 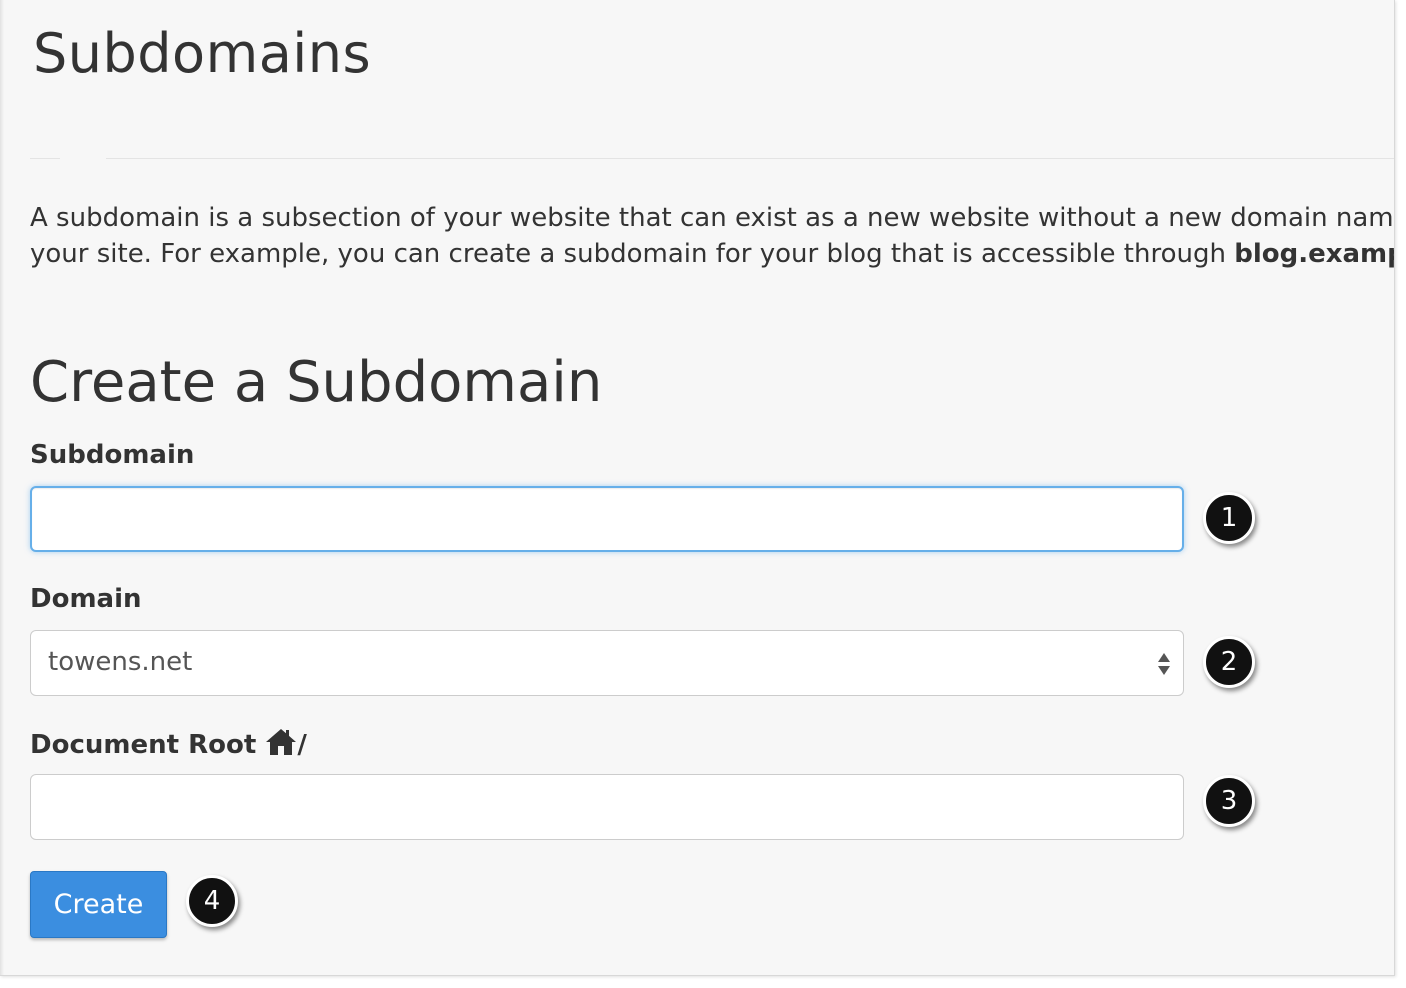 I want to click on step-marker-4: 4, so click(x=212, y=901).